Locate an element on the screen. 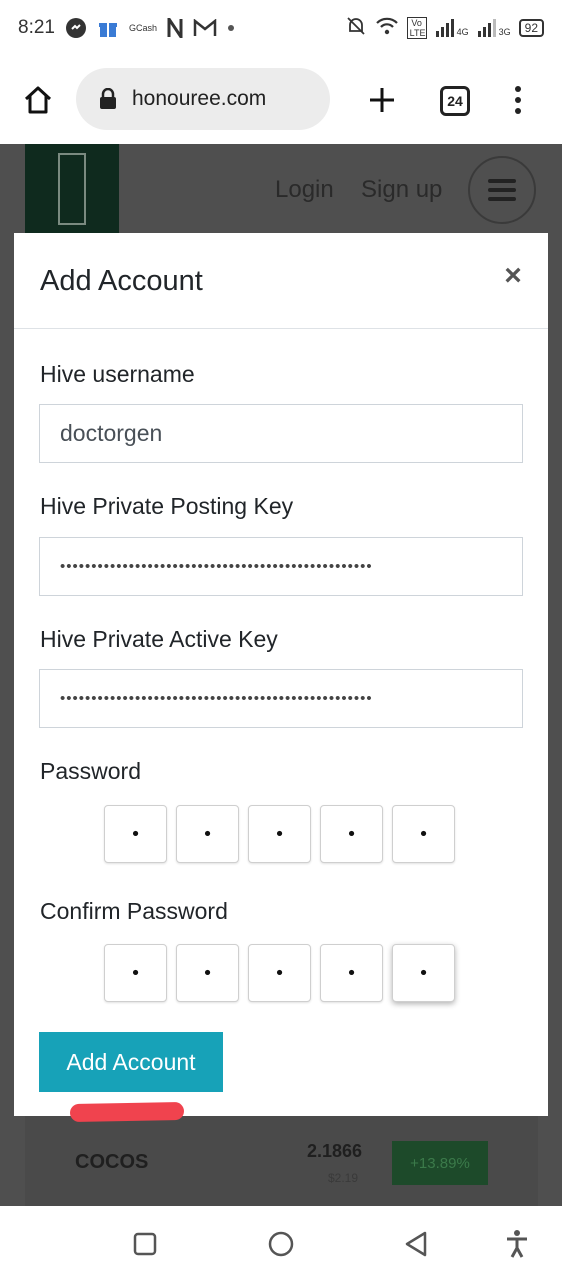 This screenshot has height=1280, width=562. browser-toolbar: honouree.com 24 is located at coordinates (281, 100).